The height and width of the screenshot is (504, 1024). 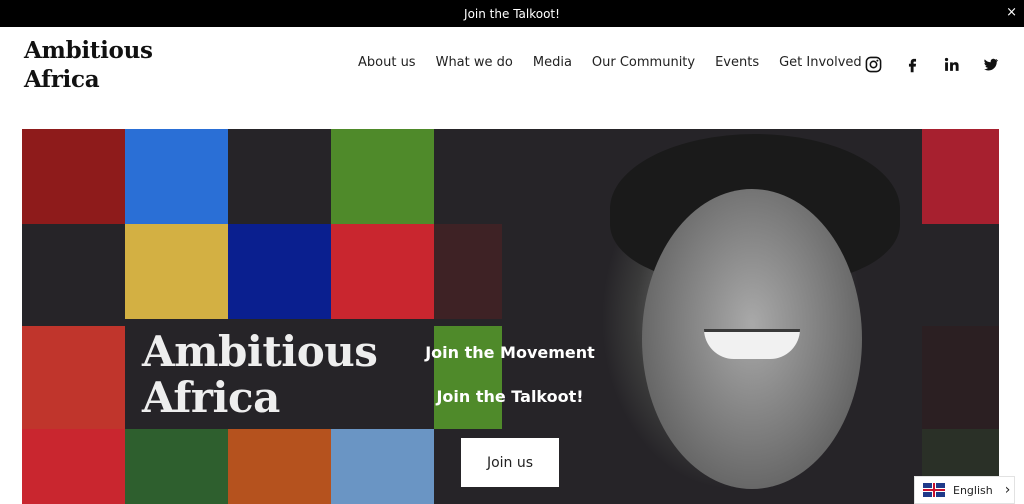 What do you see at coordinates (211, 397) in the screenshot?
I see `hero-title-line2: Africa` at bounding box center [211, 397].